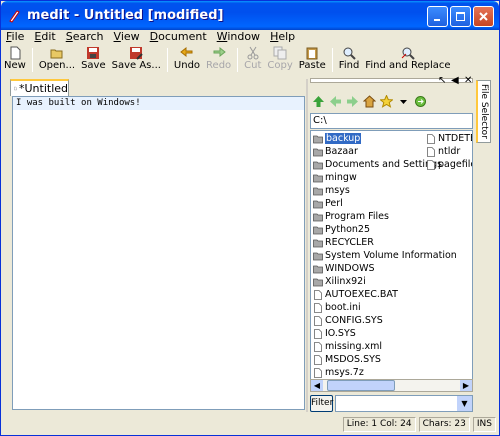 This screenshot has width=500, height=436. Describe the element at coordinates (252, 60) in the screenshot. I see `cut-button: Cut` at that location.